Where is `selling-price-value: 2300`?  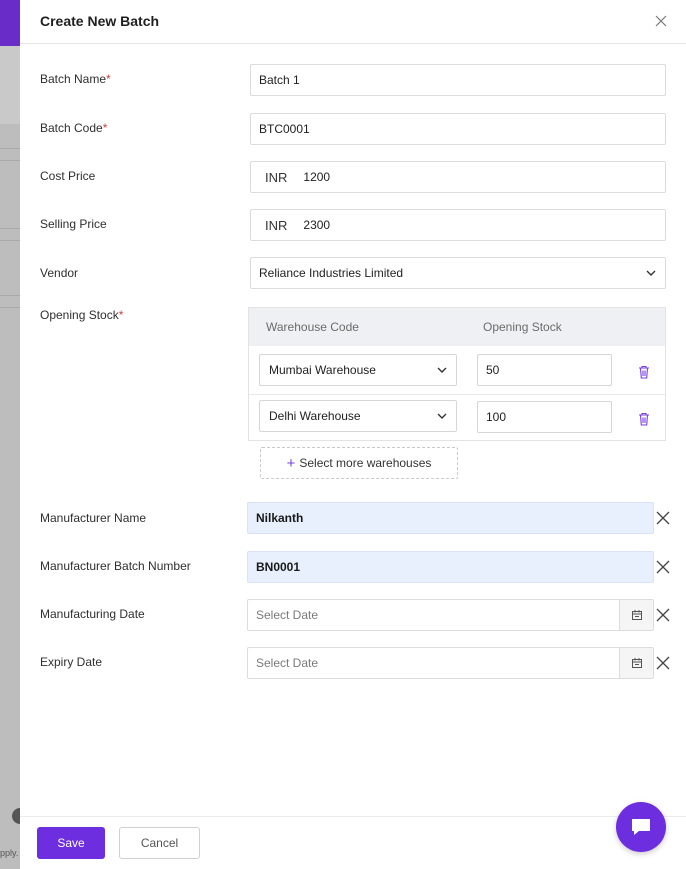
selling-price-value: 2300 is located at coordinates (317, 225).